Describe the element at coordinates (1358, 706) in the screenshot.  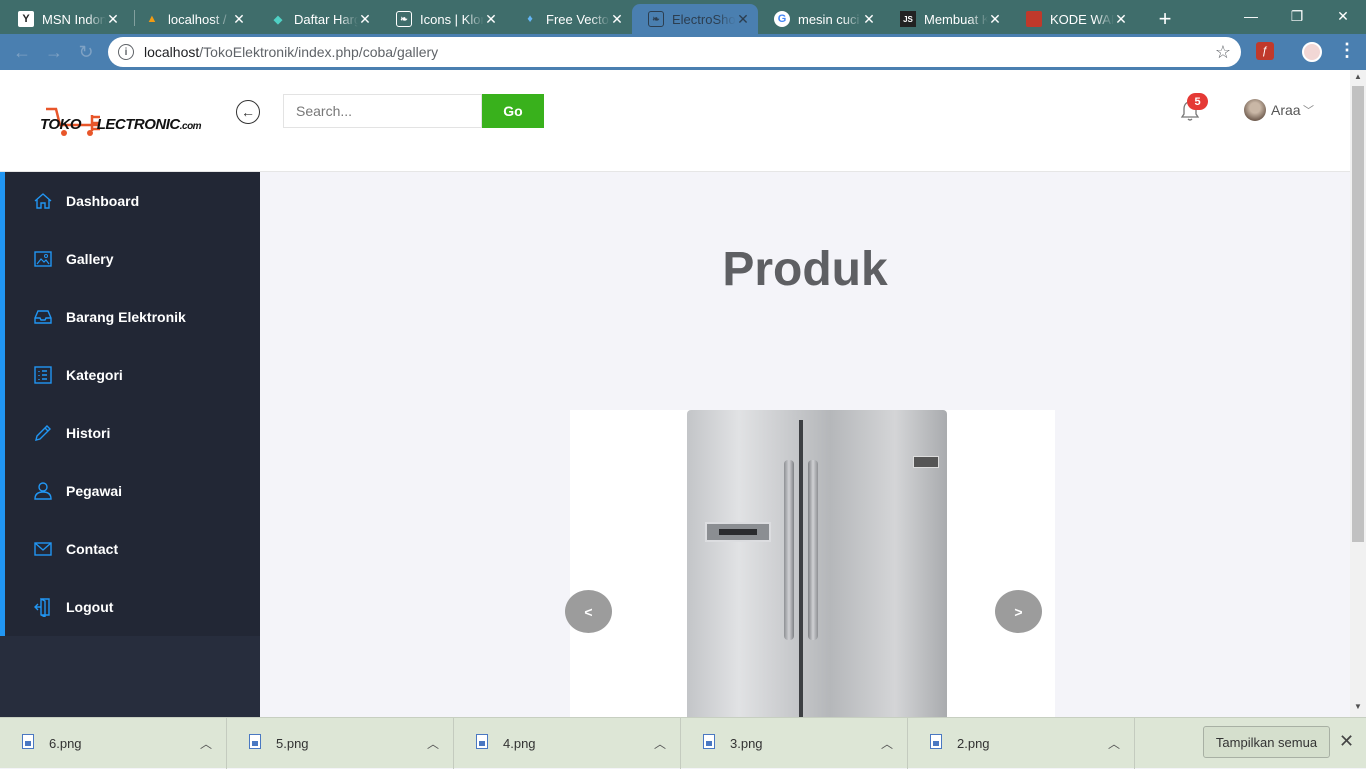
I see `scroll-down-arrow-icon: ▼` at that location.